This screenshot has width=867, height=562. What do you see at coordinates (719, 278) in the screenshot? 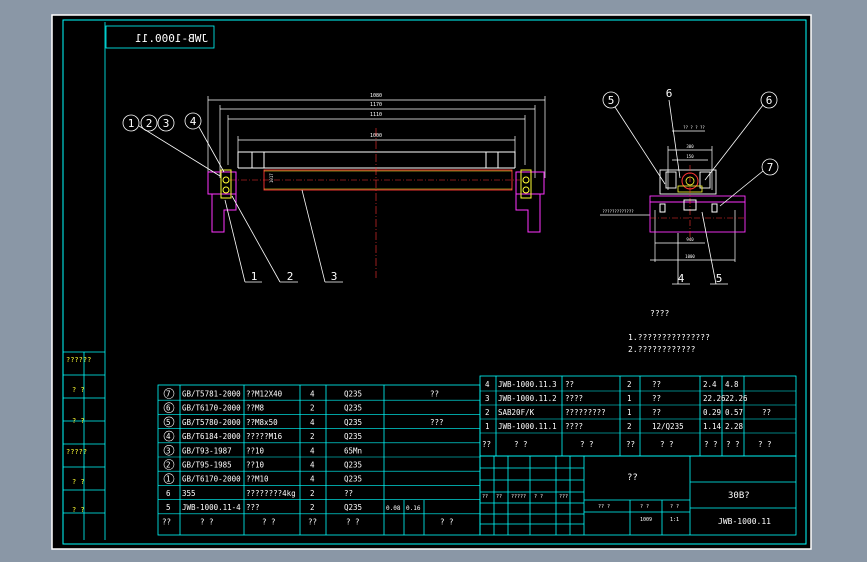
I see `side-leader-5: 5` at bounding box center [719, 278].